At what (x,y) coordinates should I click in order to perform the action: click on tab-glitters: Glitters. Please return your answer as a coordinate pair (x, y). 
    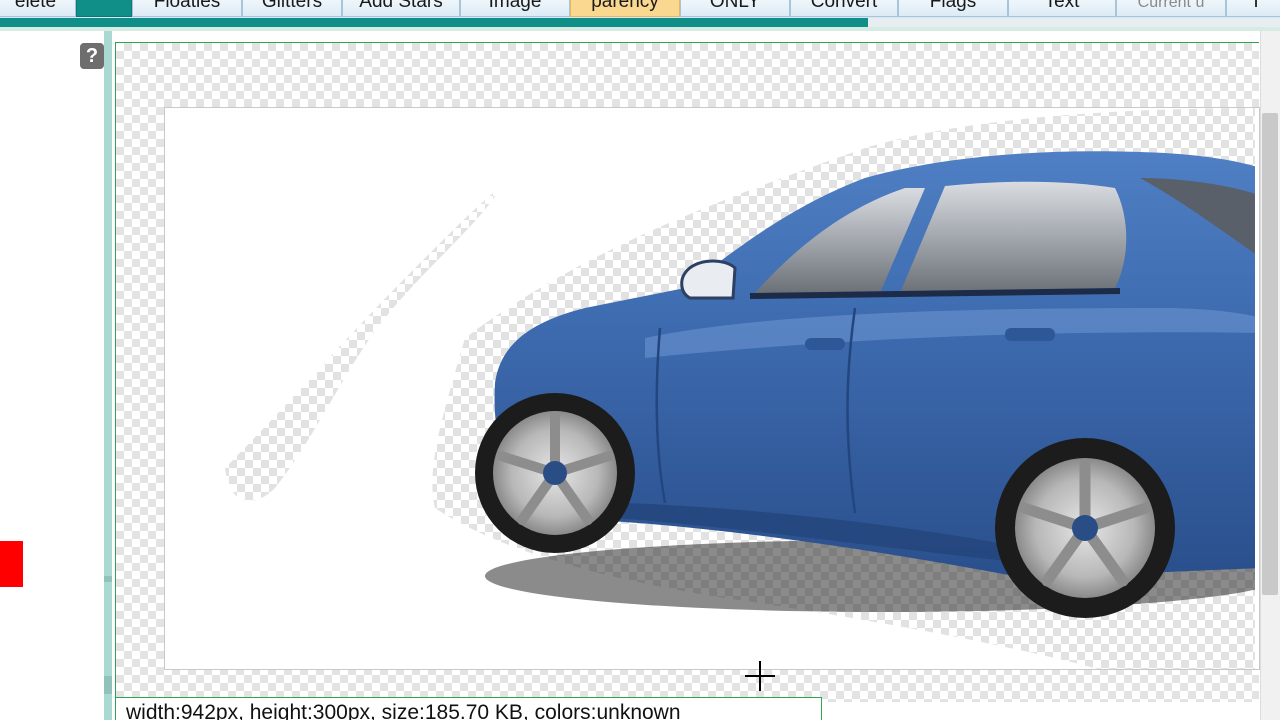
    Looking at the image, I should click on (292, 8).